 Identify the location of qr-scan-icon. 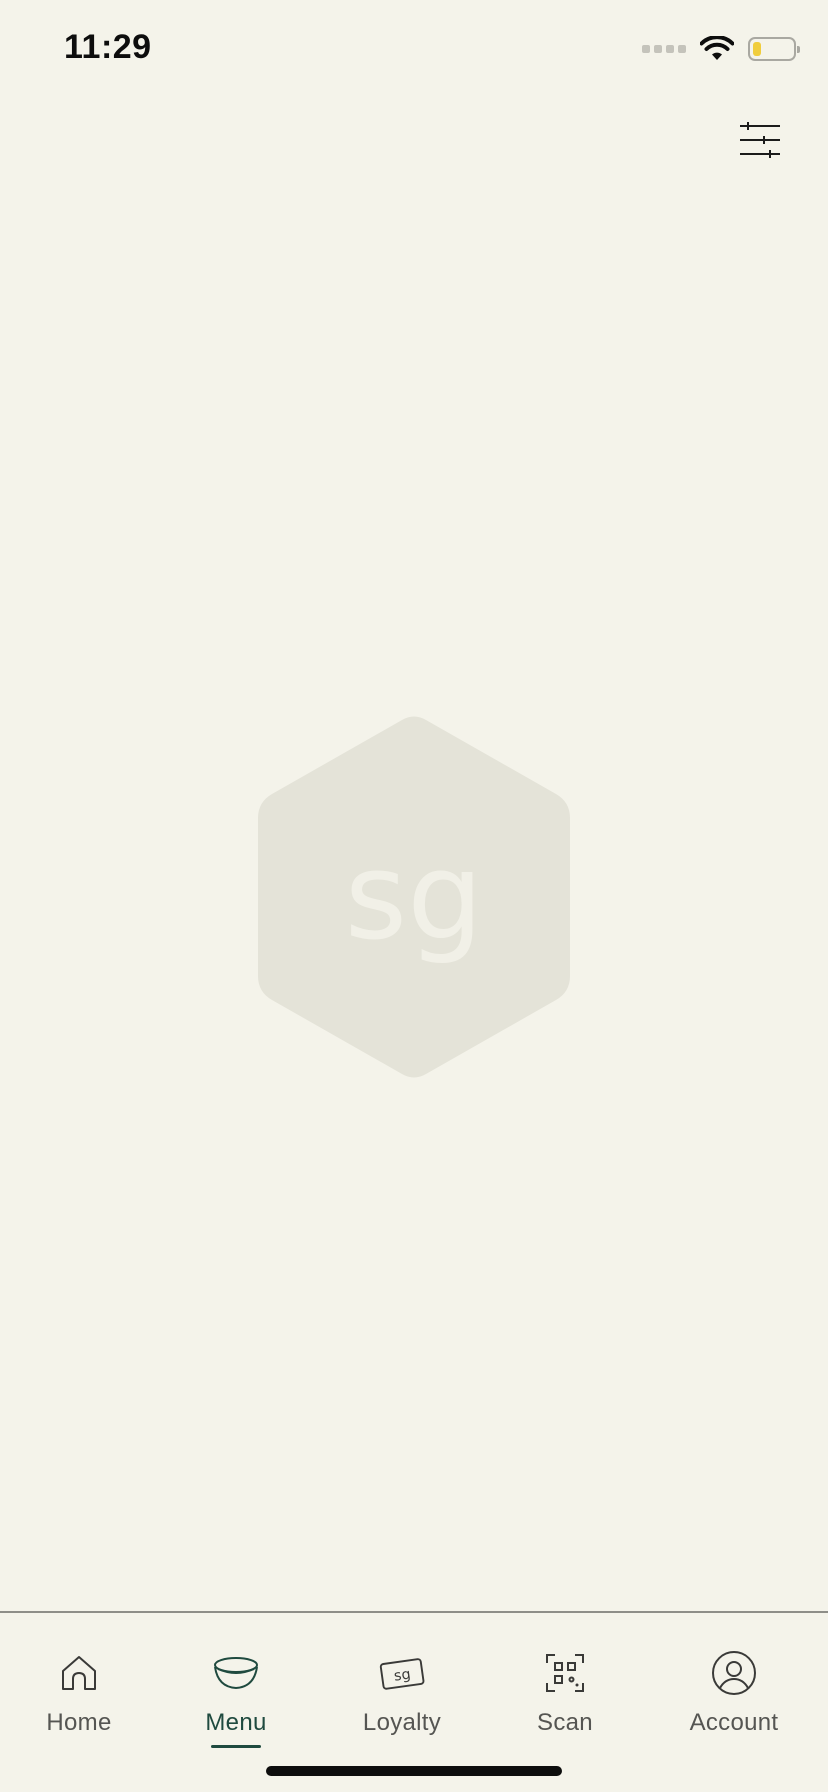
(565, 1673).